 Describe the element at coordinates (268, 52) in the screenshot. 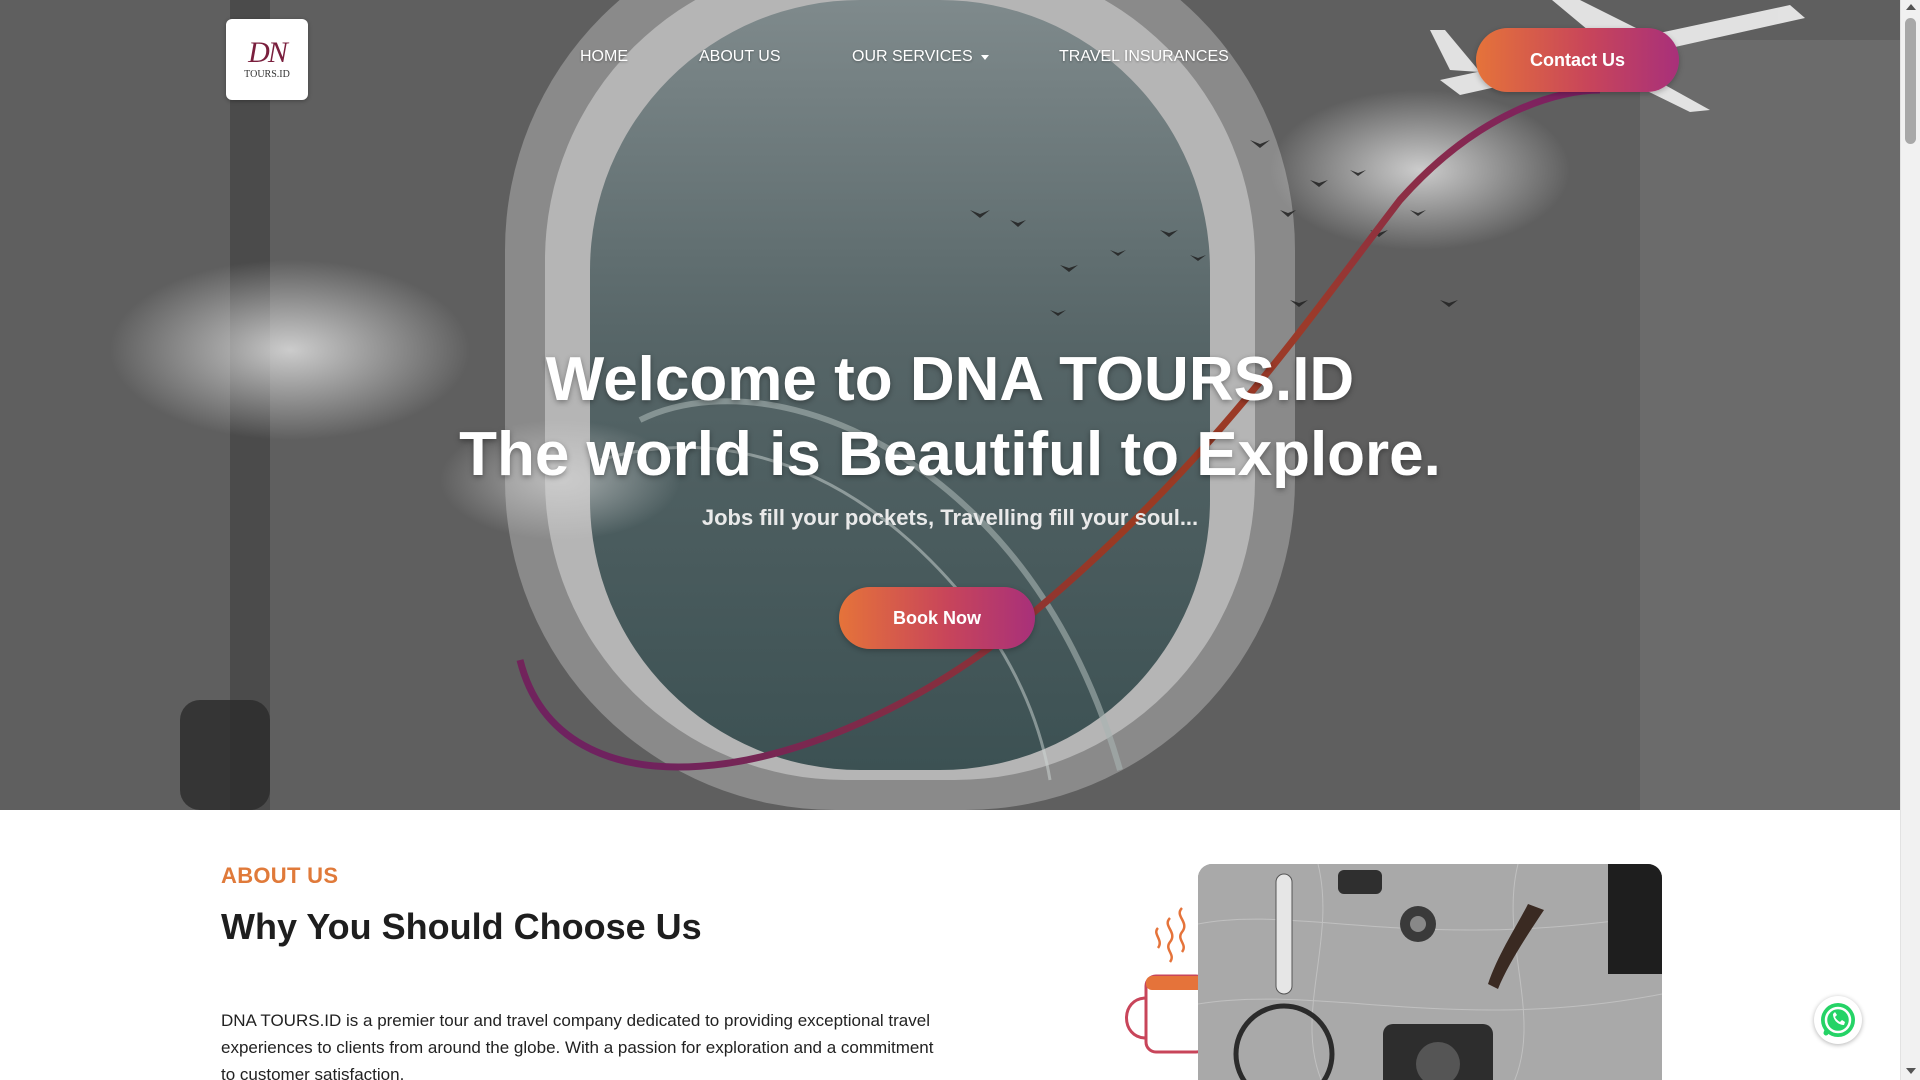

I see `logo-mark: DN` at that location.